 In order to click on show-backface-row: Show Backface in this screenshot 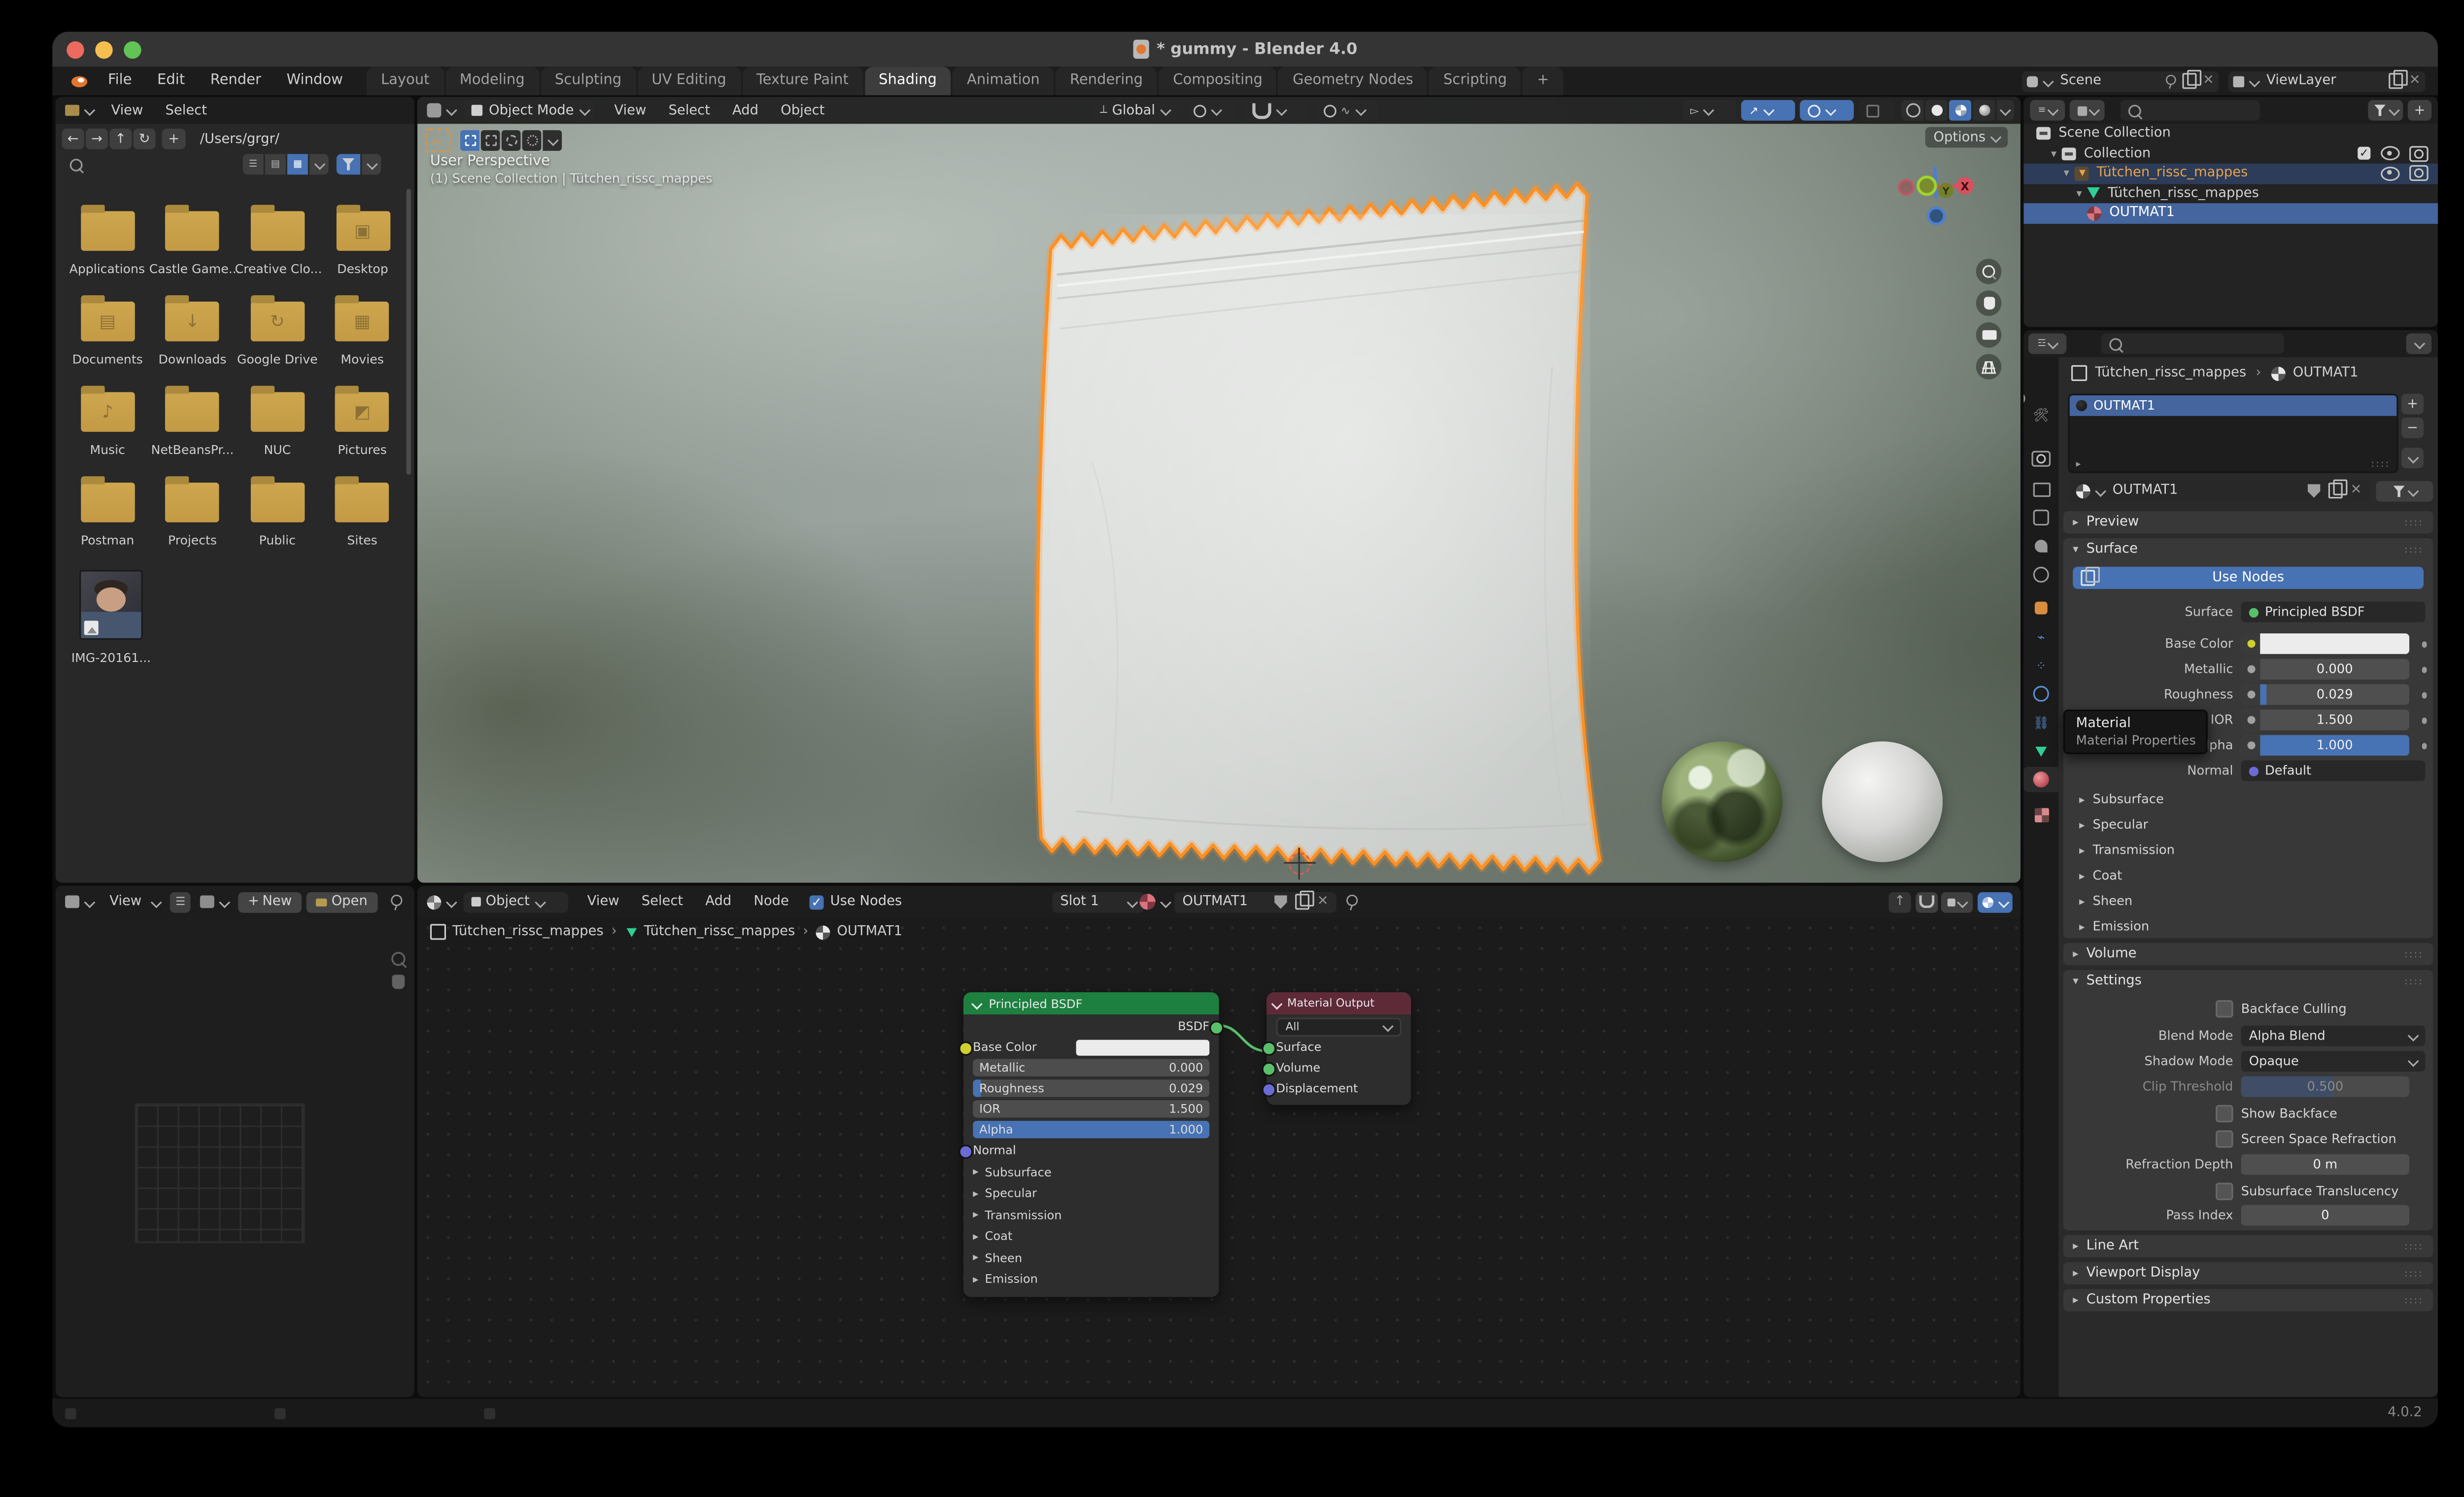, I will do `click(2276, 1113)`.